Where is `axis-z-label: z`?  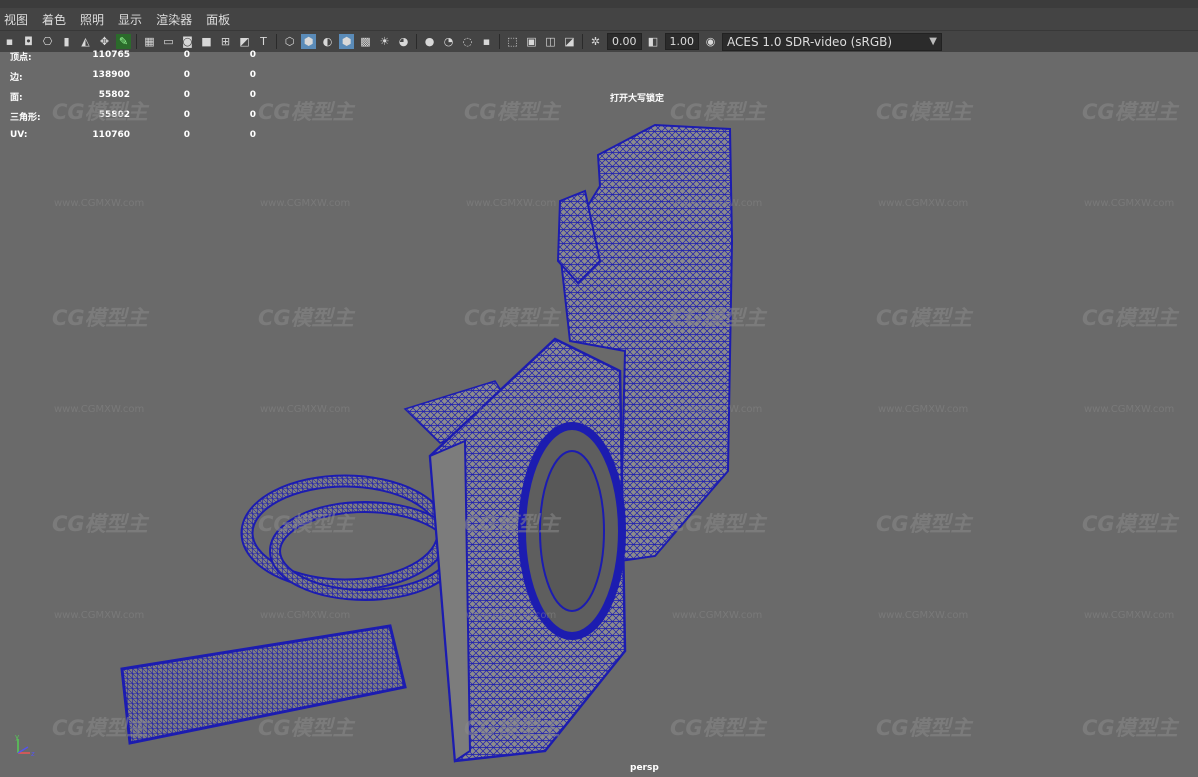 axis-z-label: z is located at coordinates (33, 754).